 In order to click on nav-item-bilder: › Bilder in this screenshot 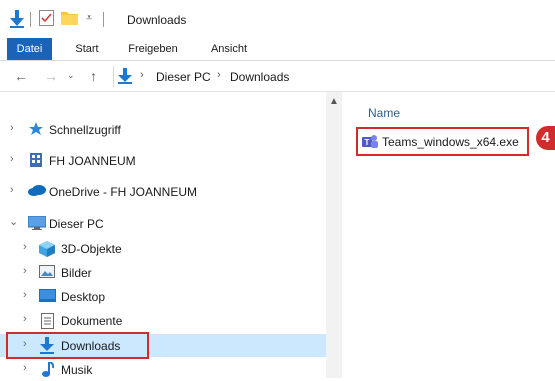, I will do `click(163, 272)`.